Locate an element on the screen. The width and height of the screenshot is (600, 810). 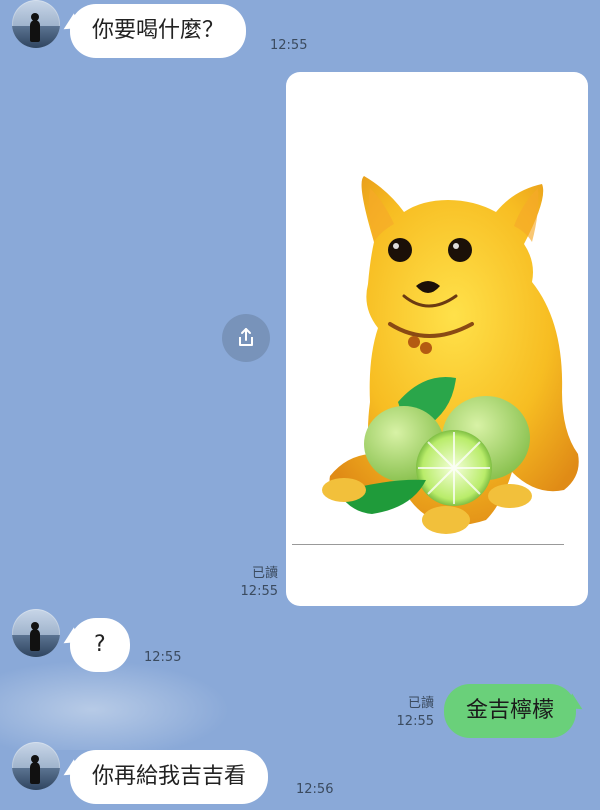
incoming-message: 你再給我吉吉看 is located at coordinates (169, 777).